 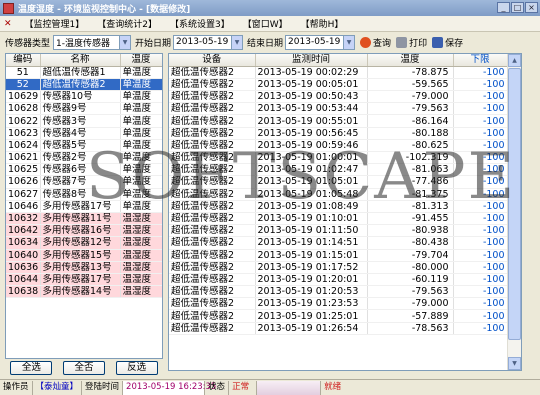 What do you see at coordinates (338, 85) in the screenshot?
I see `reading-row: 超低温传感器2 2013-05-19 00:05:01 -59.565 -100` at bounding box center [338, 85].